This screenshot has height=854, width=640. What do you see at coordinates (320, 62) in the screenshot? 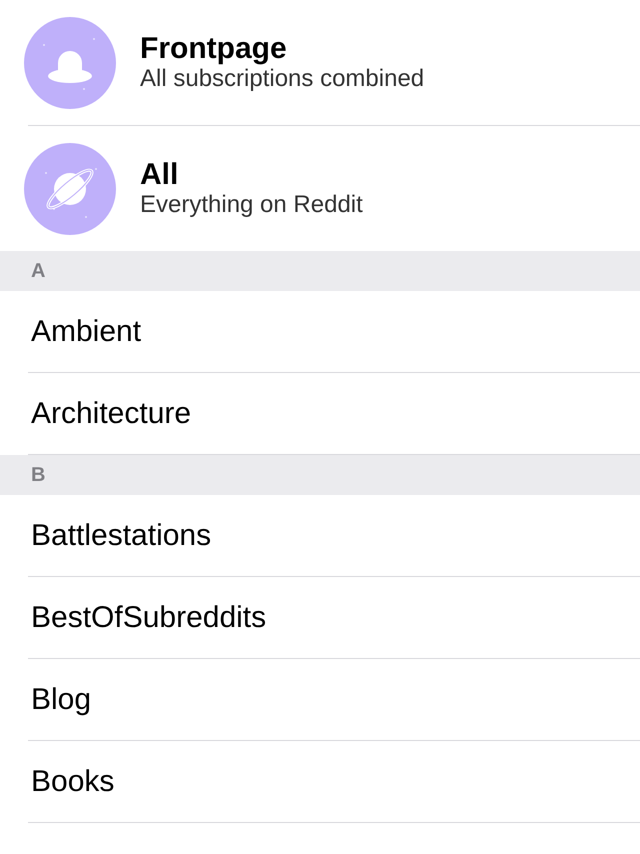
I see `feed-row: Frontpage All subscriptions combined` at bounding box center [320, 62].